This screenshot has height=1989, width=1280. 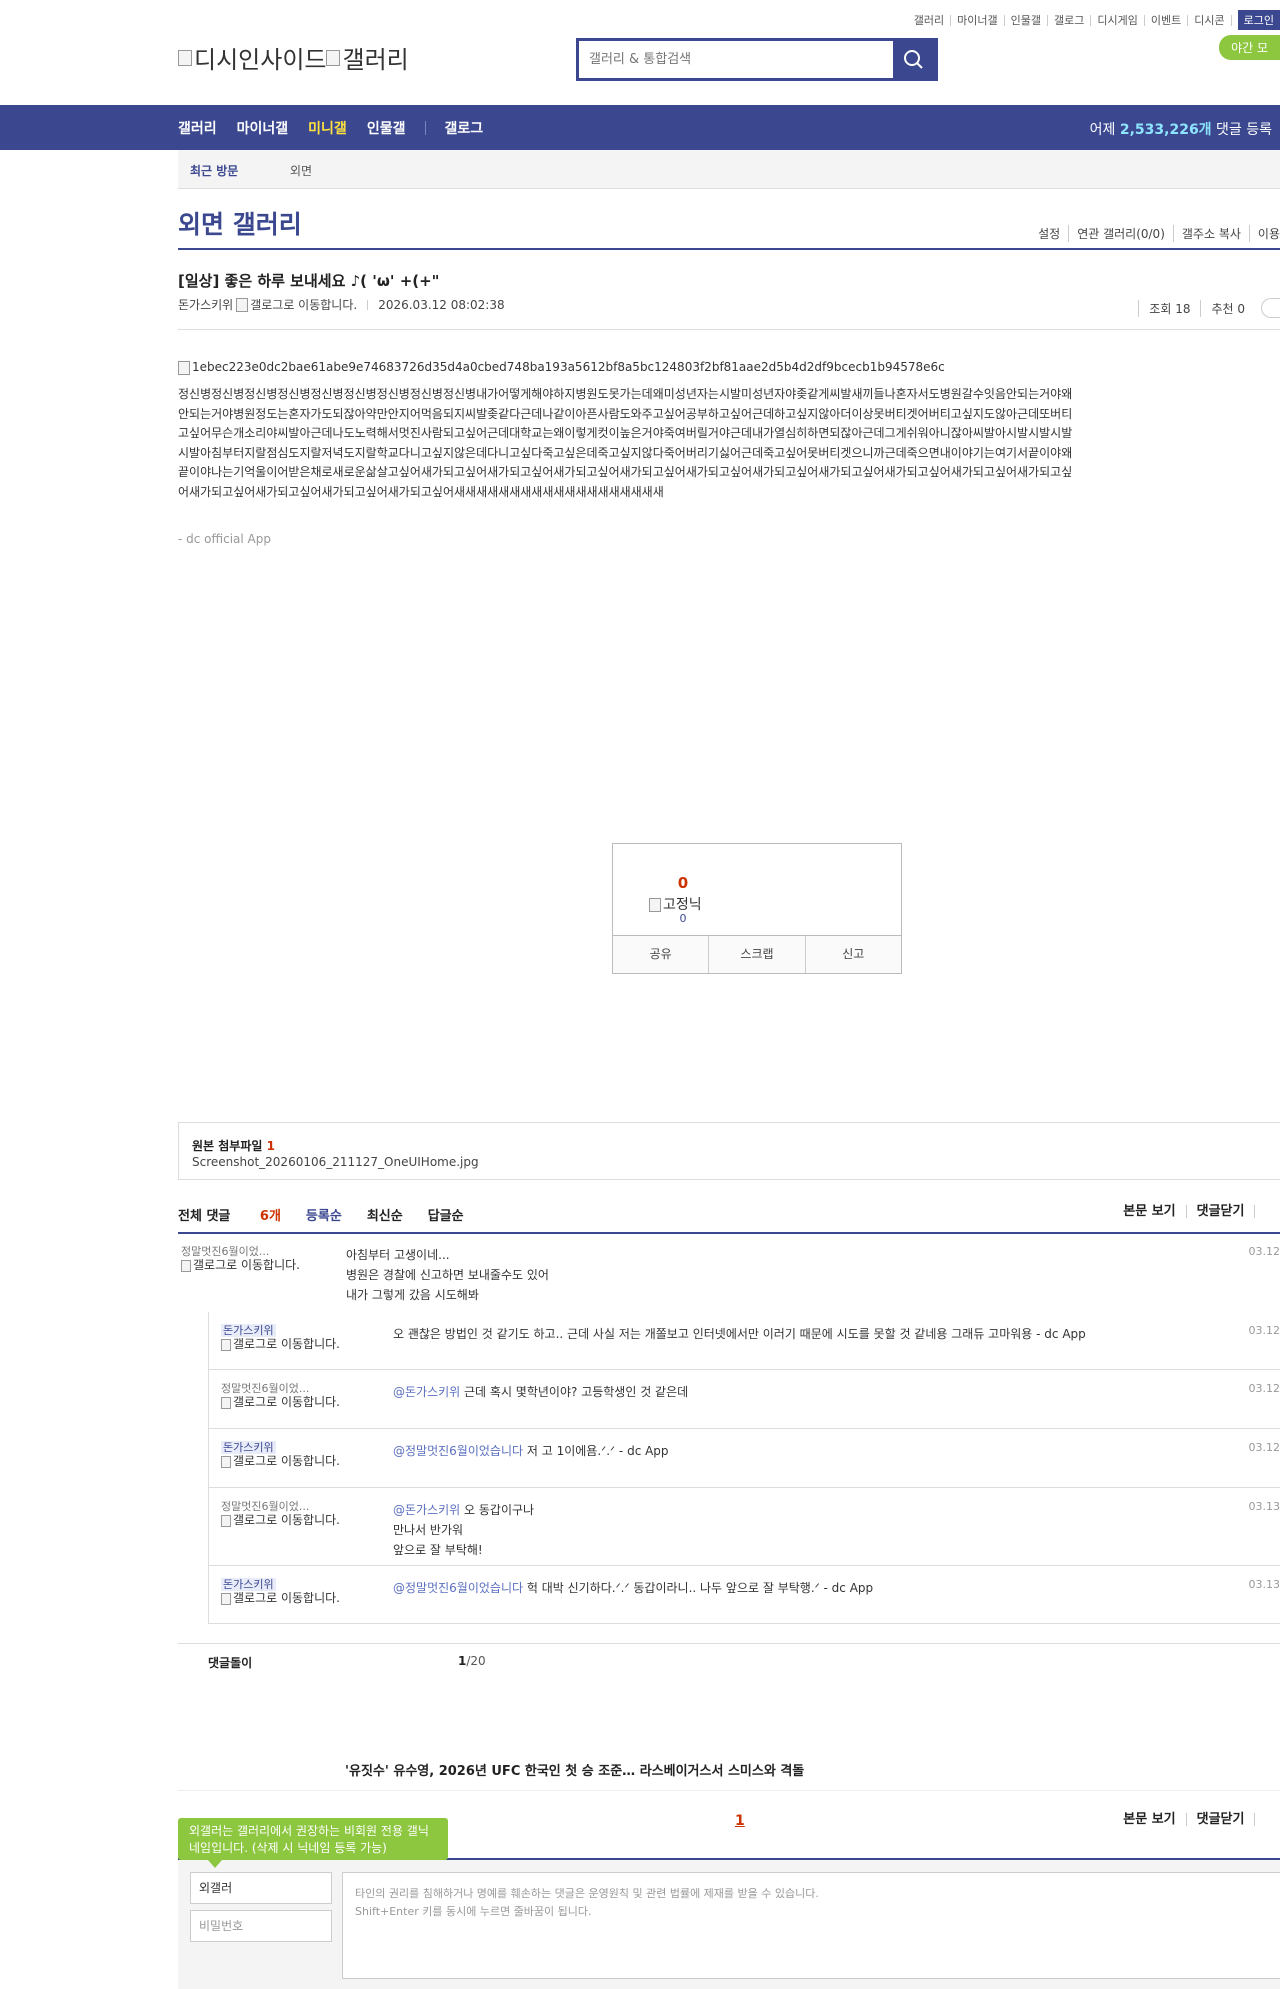 What do you see at coordinates (230, 1662) in the screenshot?
I see `reply-counter-label: 댓글돌이` at bounding box center [230, 1662].